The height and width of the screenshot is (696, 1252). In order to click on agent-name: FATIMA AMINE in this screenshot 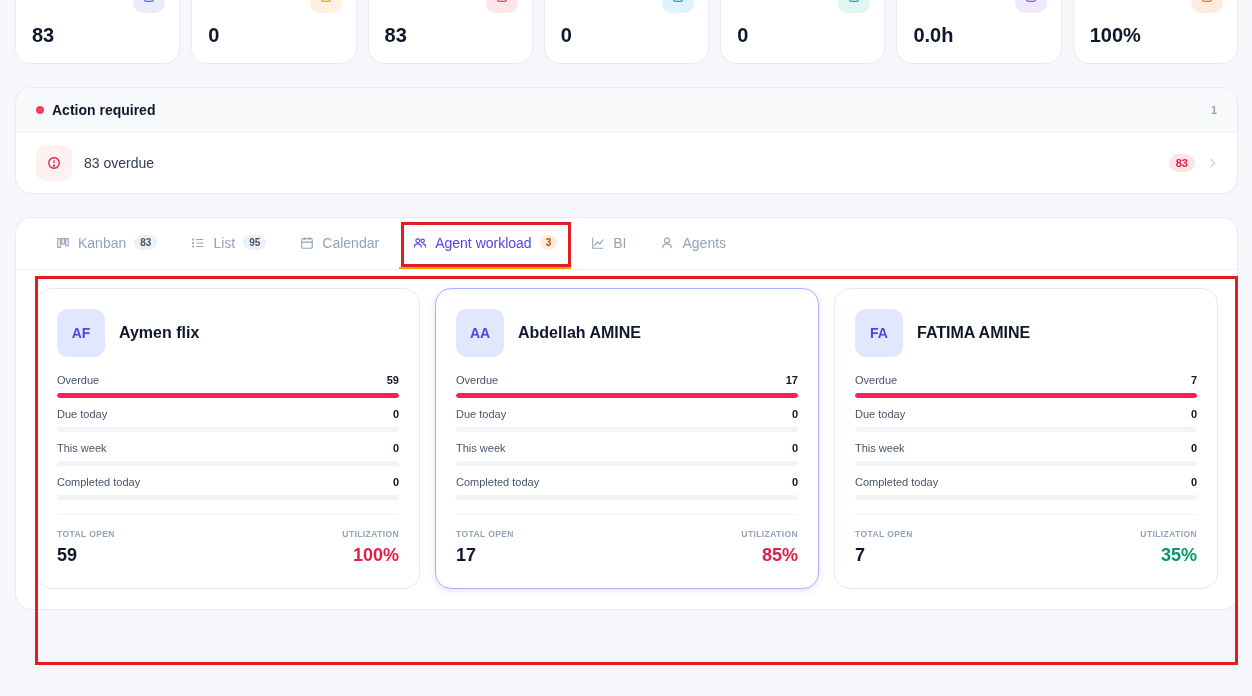, I will do `click(974, 333)`.